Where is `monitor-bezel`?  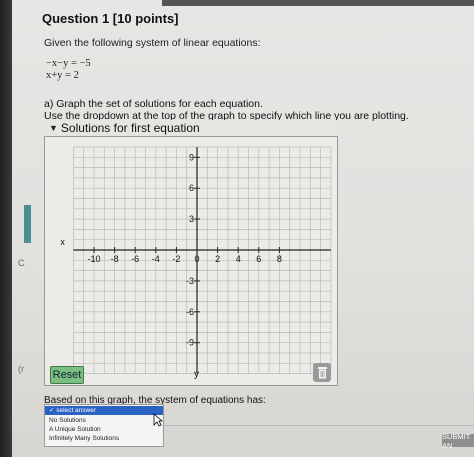 monitor-bezel is located at coordinates (6, 228).